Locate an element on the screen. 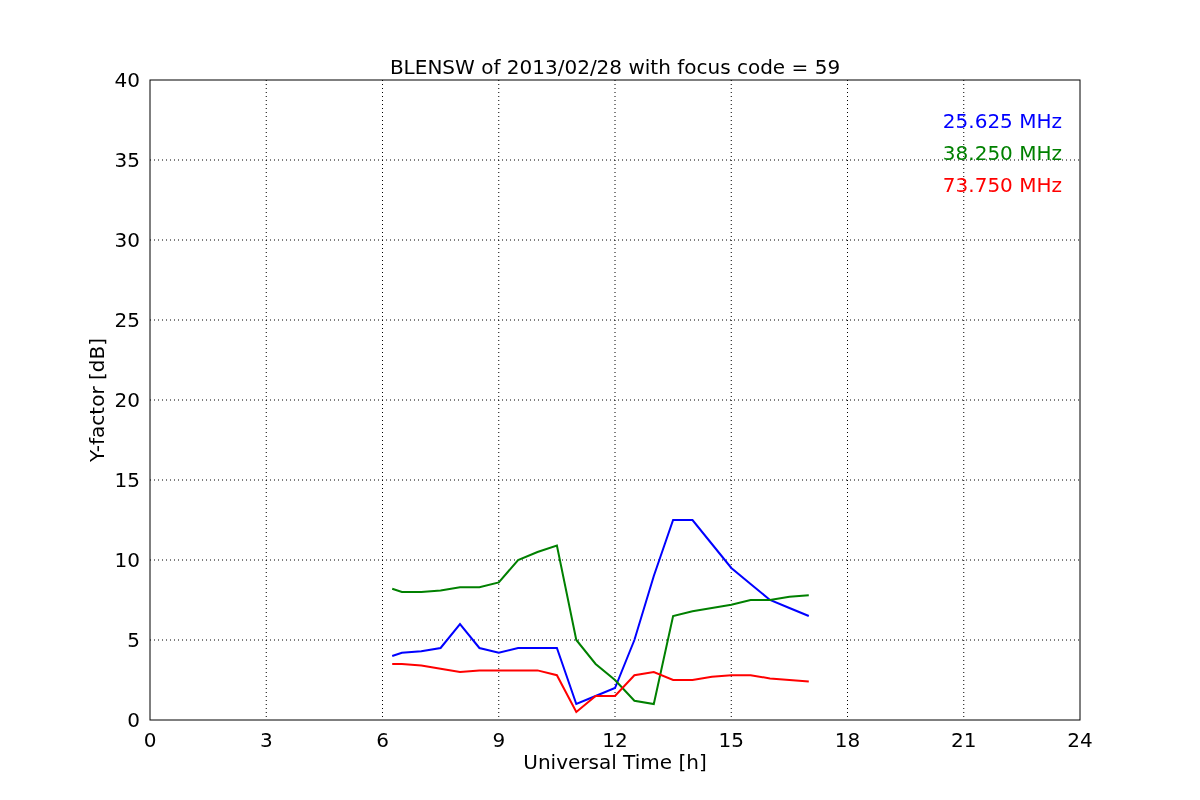  chart-title: BLENSW of 2013/02/28 with focus code = 59 is located at coordinates (615, 67).